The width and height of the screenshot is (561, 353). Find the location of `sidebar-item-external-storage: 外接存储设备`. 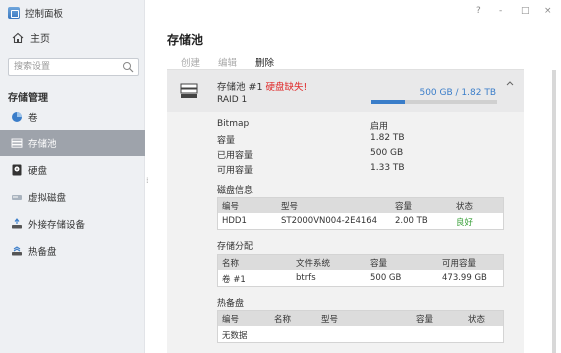

sidebar-item-external-storage: 外接存储设备 is located at coordinates (72, 224).